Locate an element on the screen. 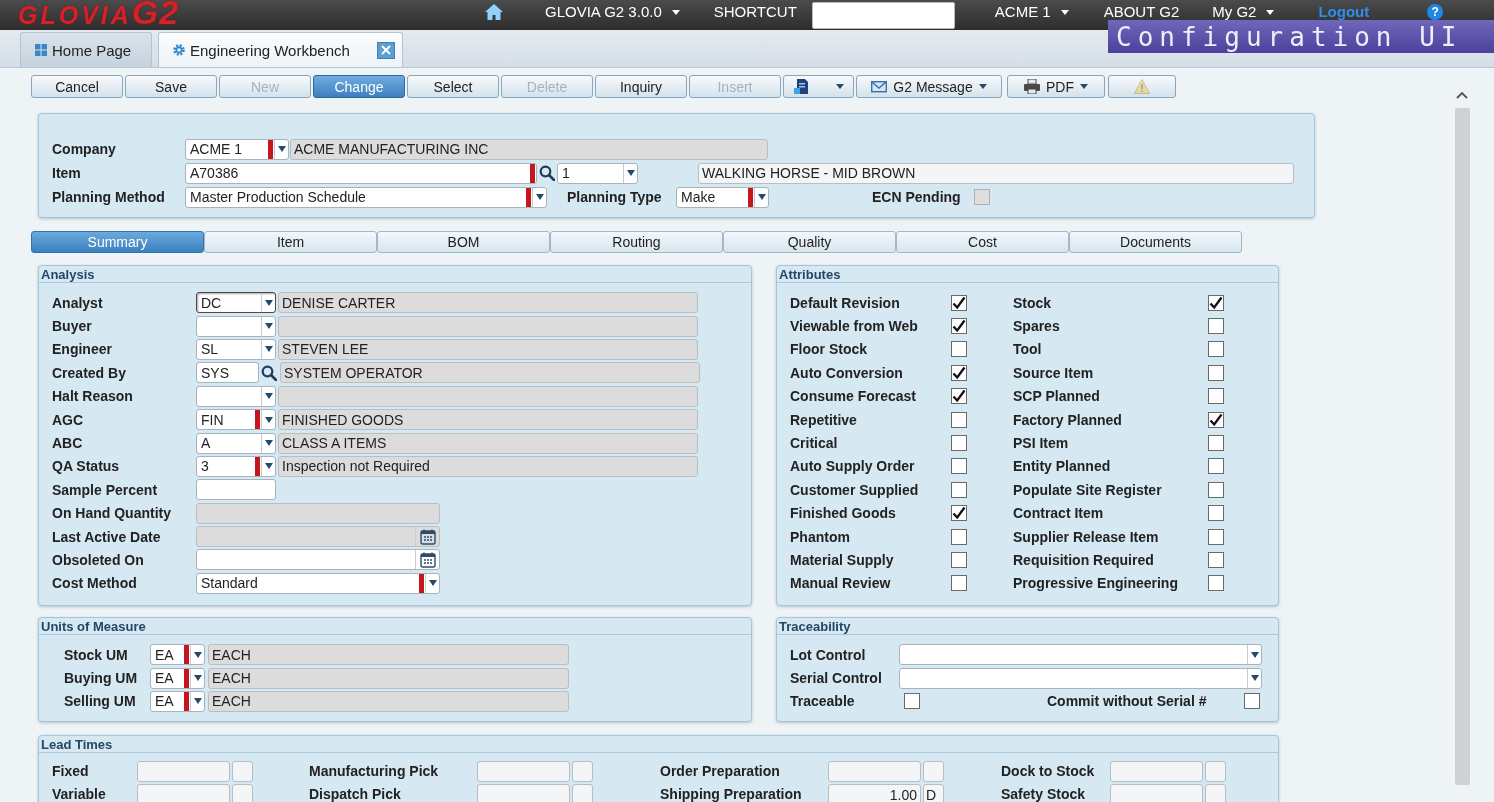 This screenshot has width=1494, height=802. nav-link: SHORTCUT is located at coordinates (755, 12).